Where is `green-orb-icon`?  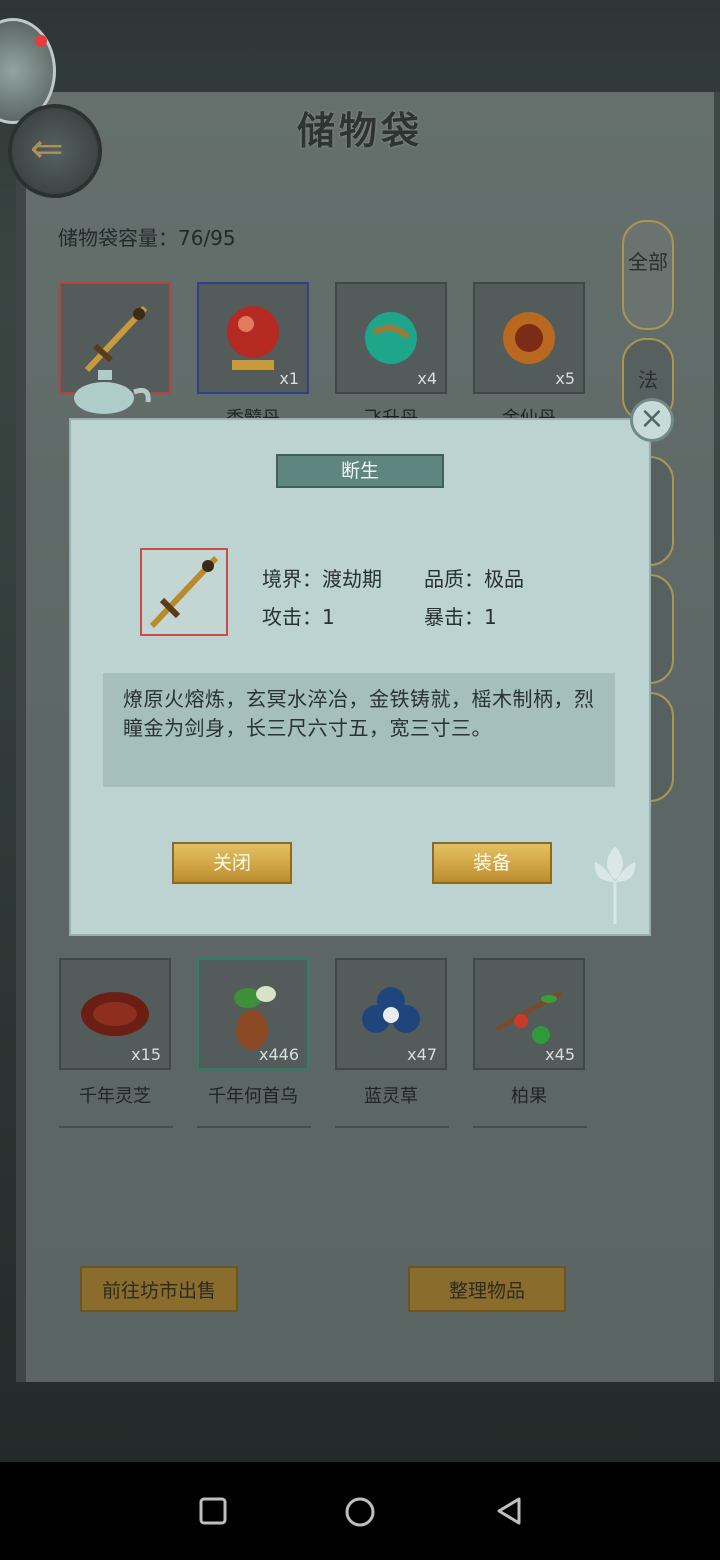 green-orb-icon is located at coordinates (391, 338).